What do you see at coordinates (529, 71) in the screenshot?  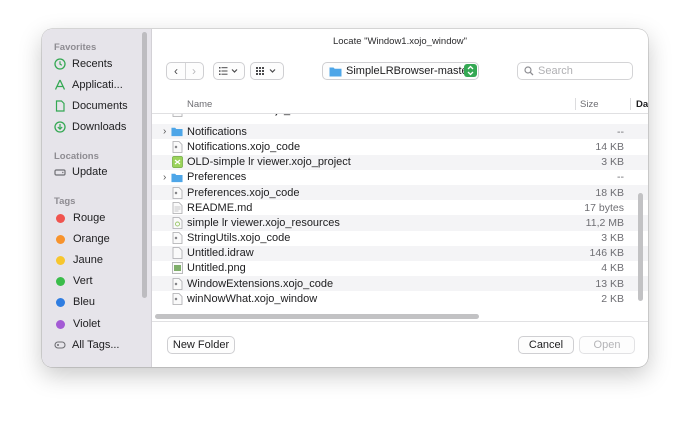 I see `search-icon` at bounding box center [529, 71].